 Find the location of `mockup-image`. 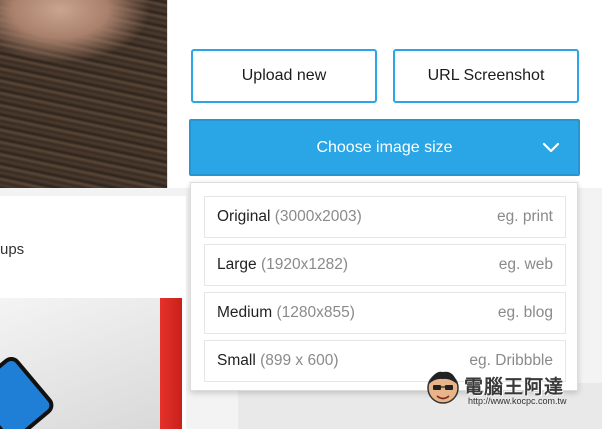

mockup-image is located at coordinates (91, 363).